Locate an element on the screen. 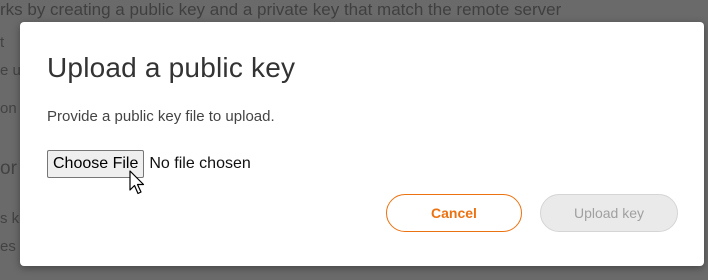  background-text-fragment: e u is located at coordinates (10, 70).